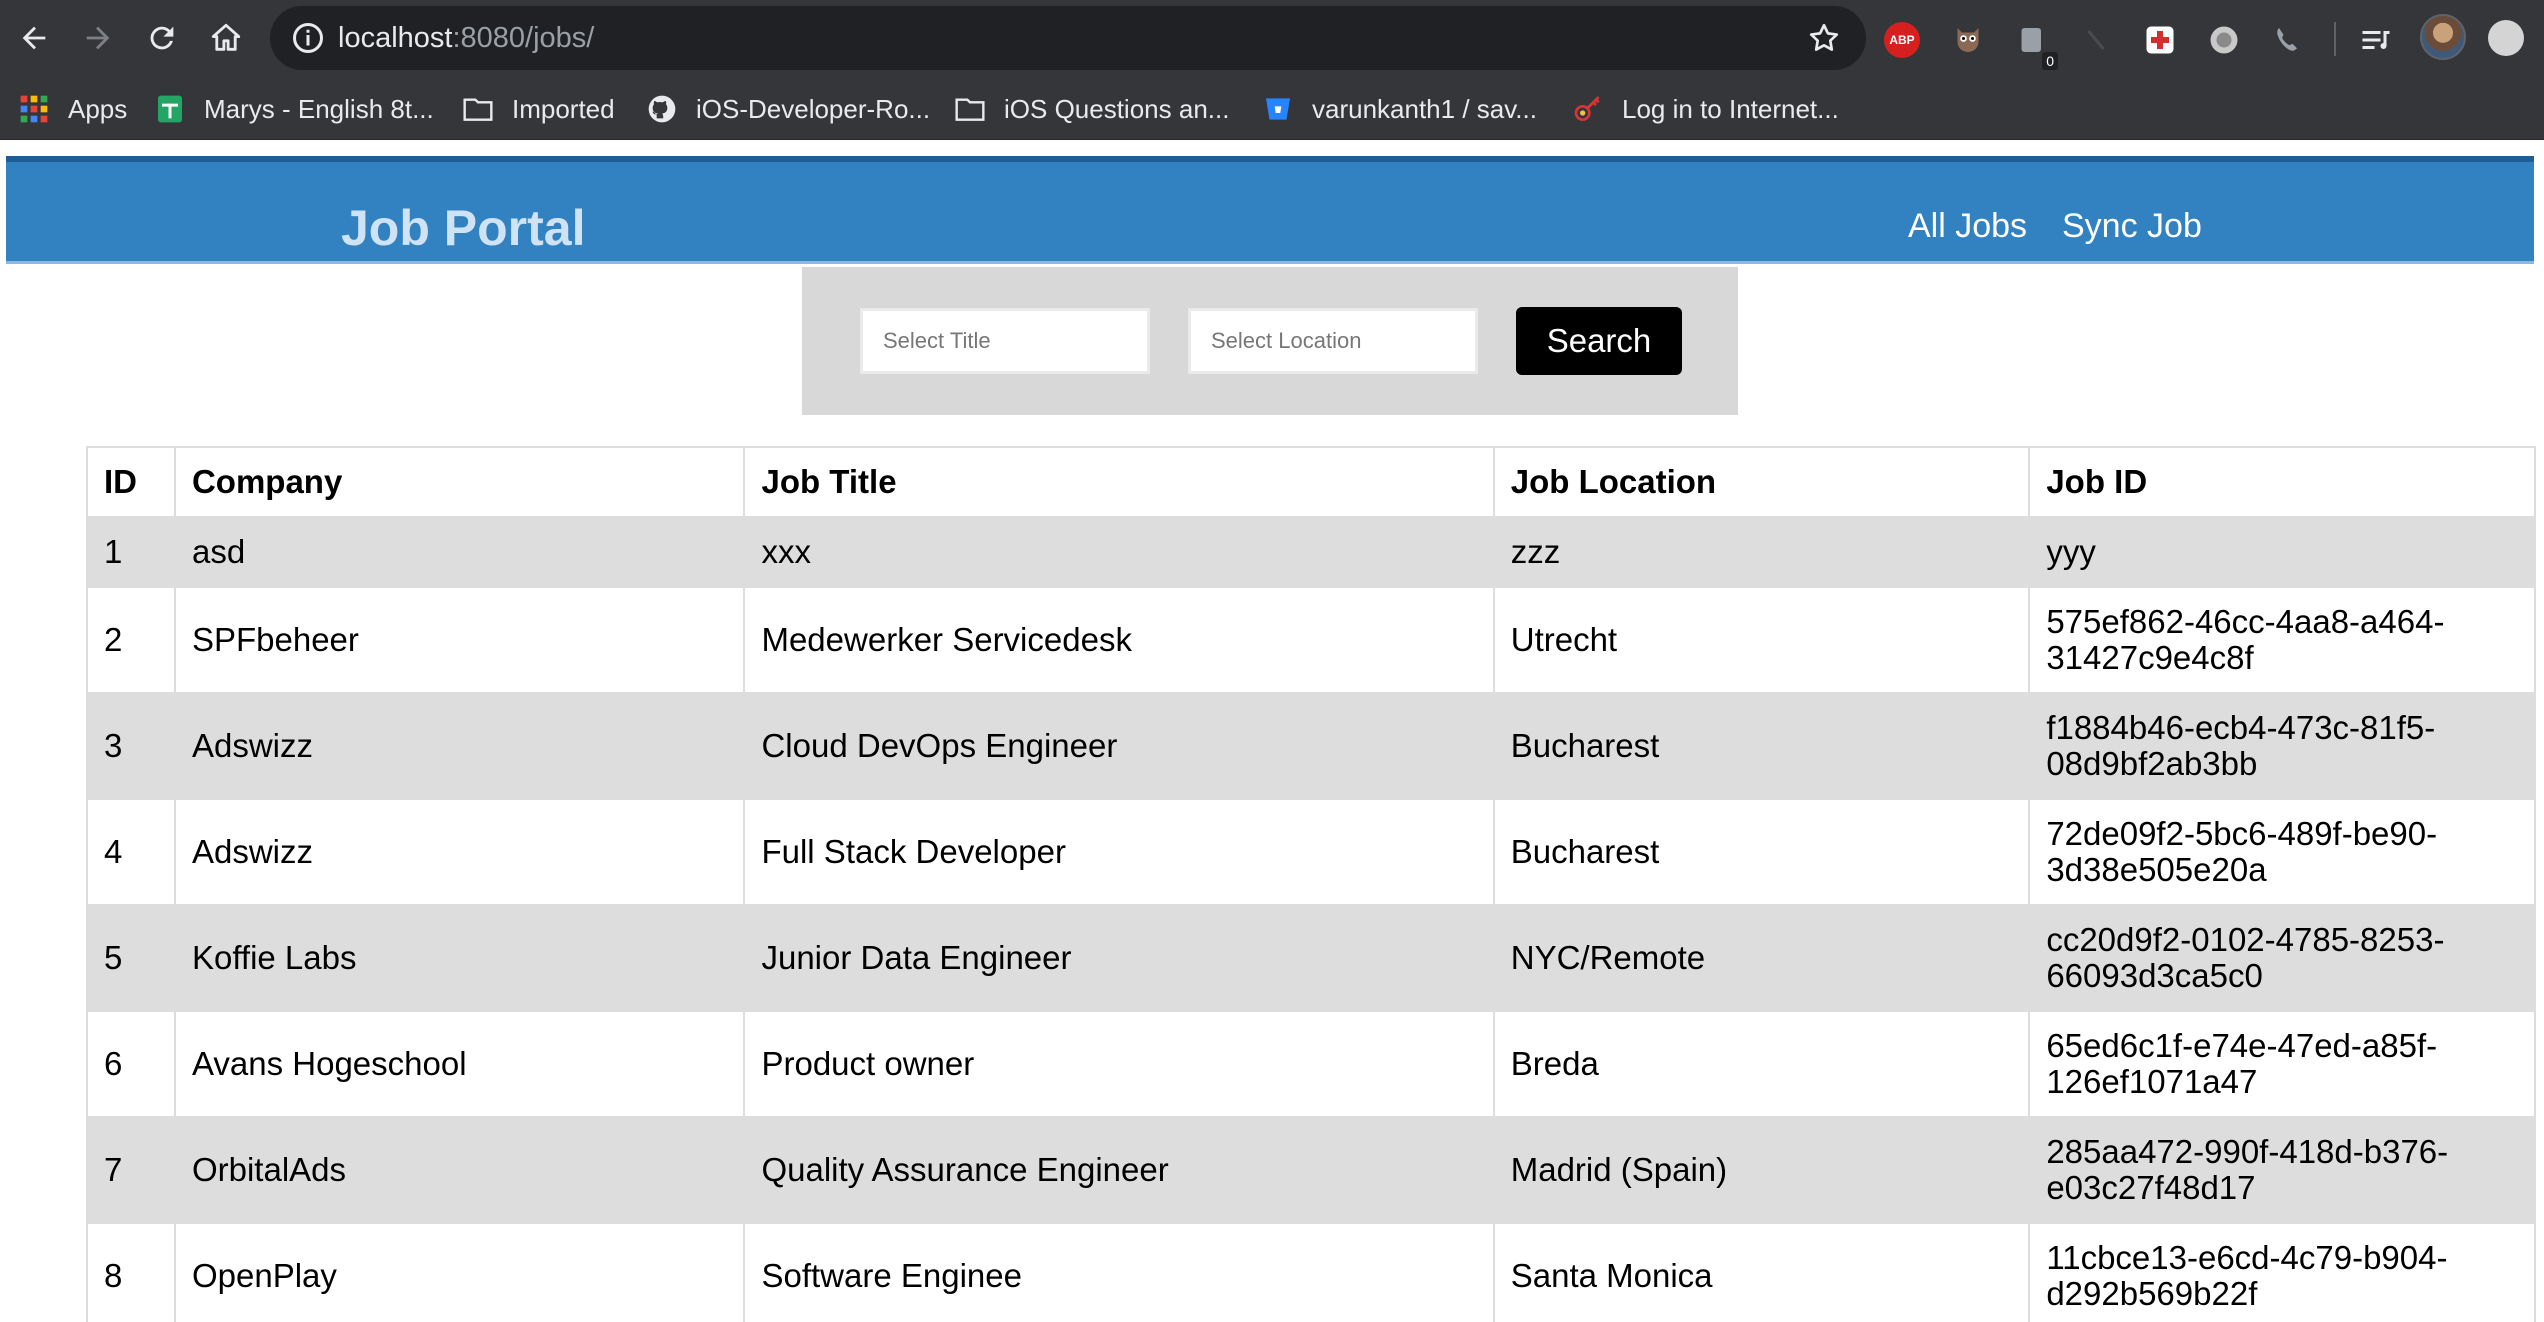  Describe the element at coordinates (1119, 1170) in the screenshot. I see `cell-job-title: Quality Assurance Engineer` at that location.